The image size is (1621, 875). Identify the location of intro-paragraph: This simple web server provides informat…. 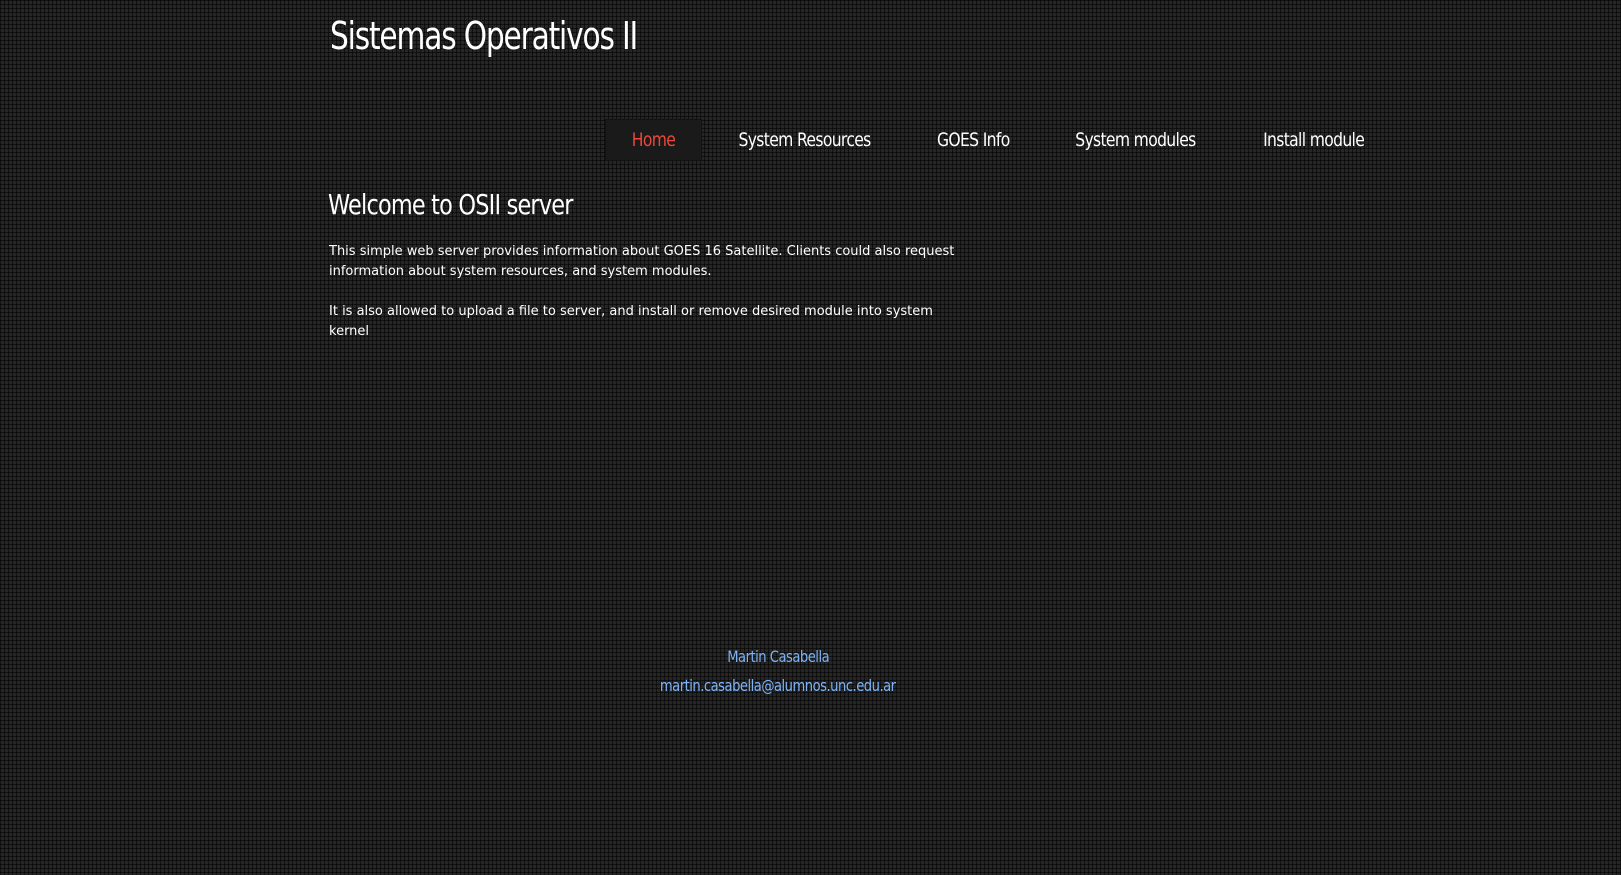
(642, 261).